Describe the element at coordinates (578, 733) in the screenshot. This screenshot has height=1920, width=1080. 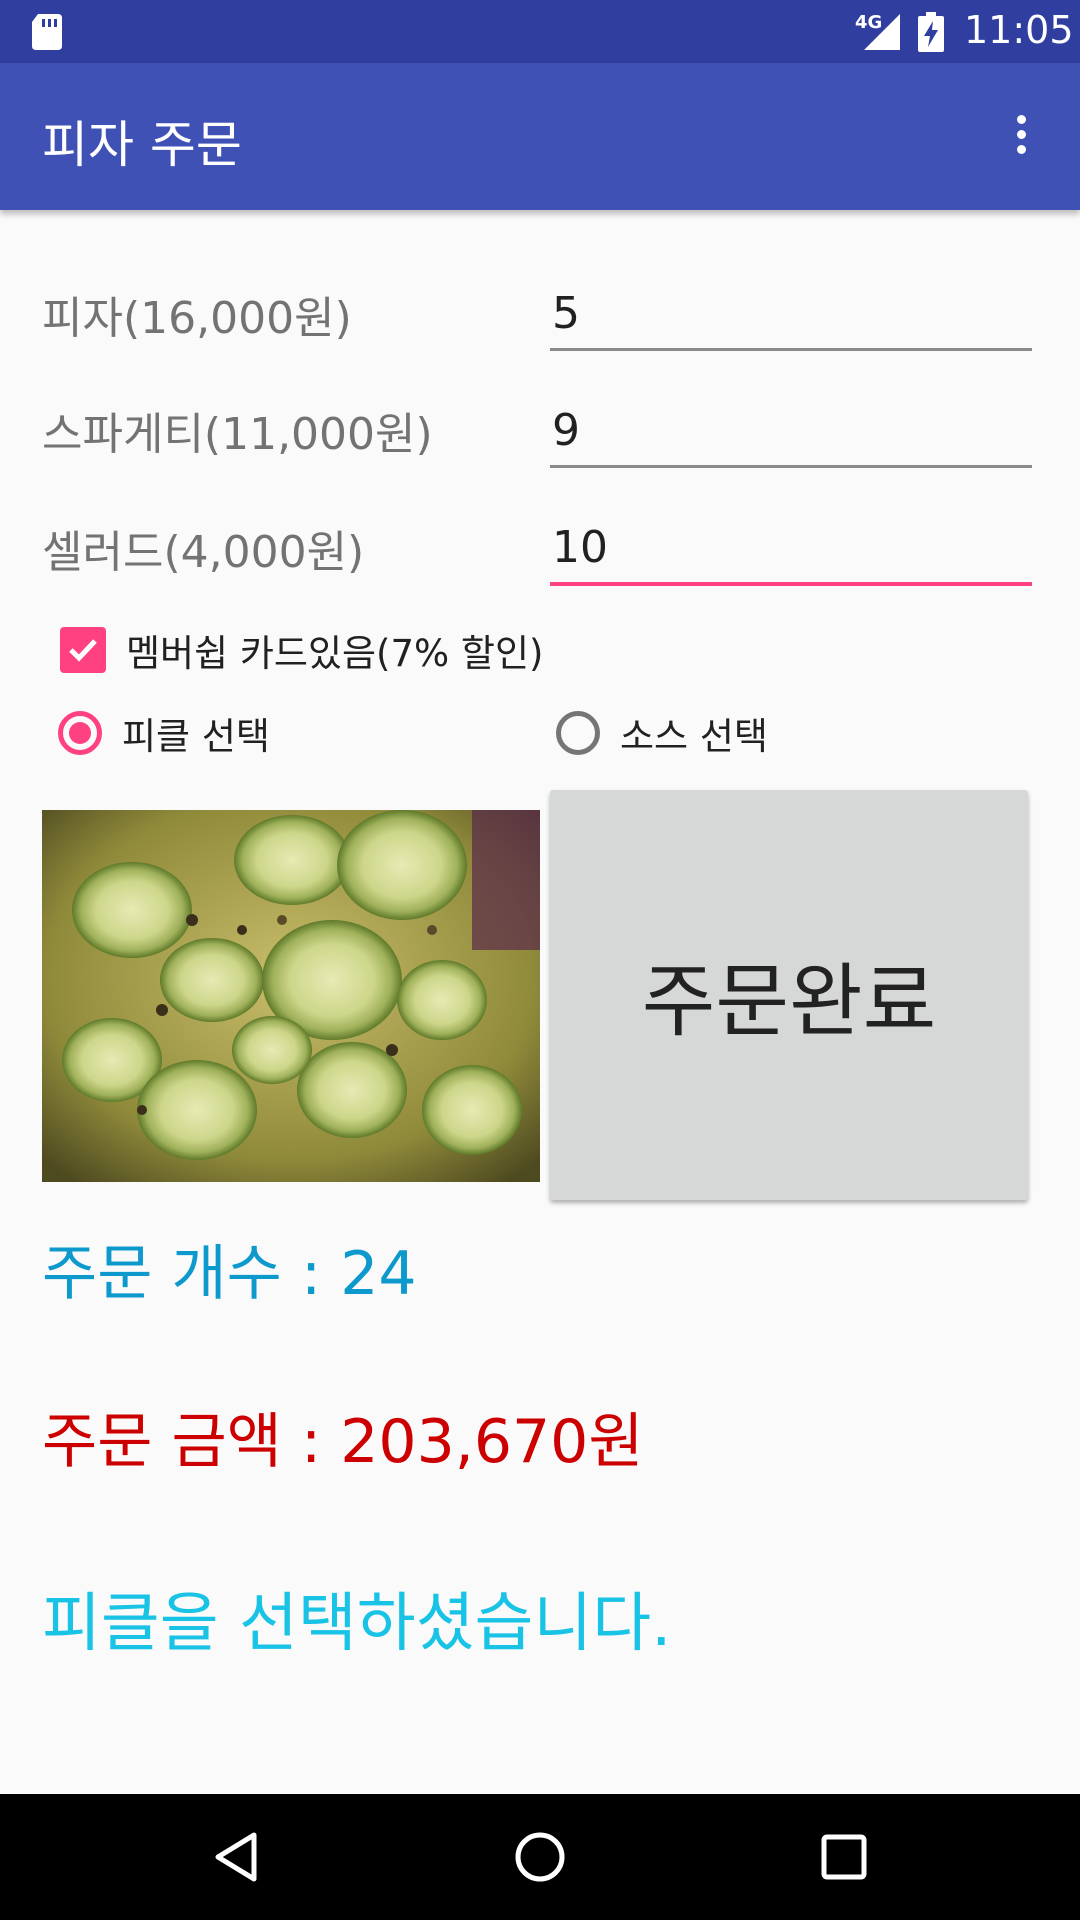
I see `radio-unchecked-icon` at that location.